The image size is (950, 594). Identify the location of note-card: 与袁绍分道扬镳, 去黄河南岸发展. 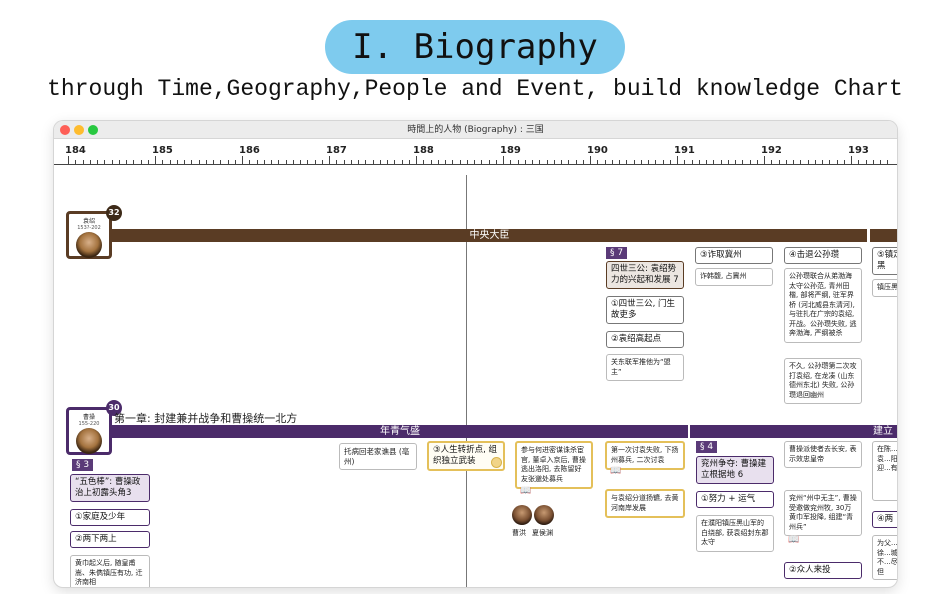
(645, 503).